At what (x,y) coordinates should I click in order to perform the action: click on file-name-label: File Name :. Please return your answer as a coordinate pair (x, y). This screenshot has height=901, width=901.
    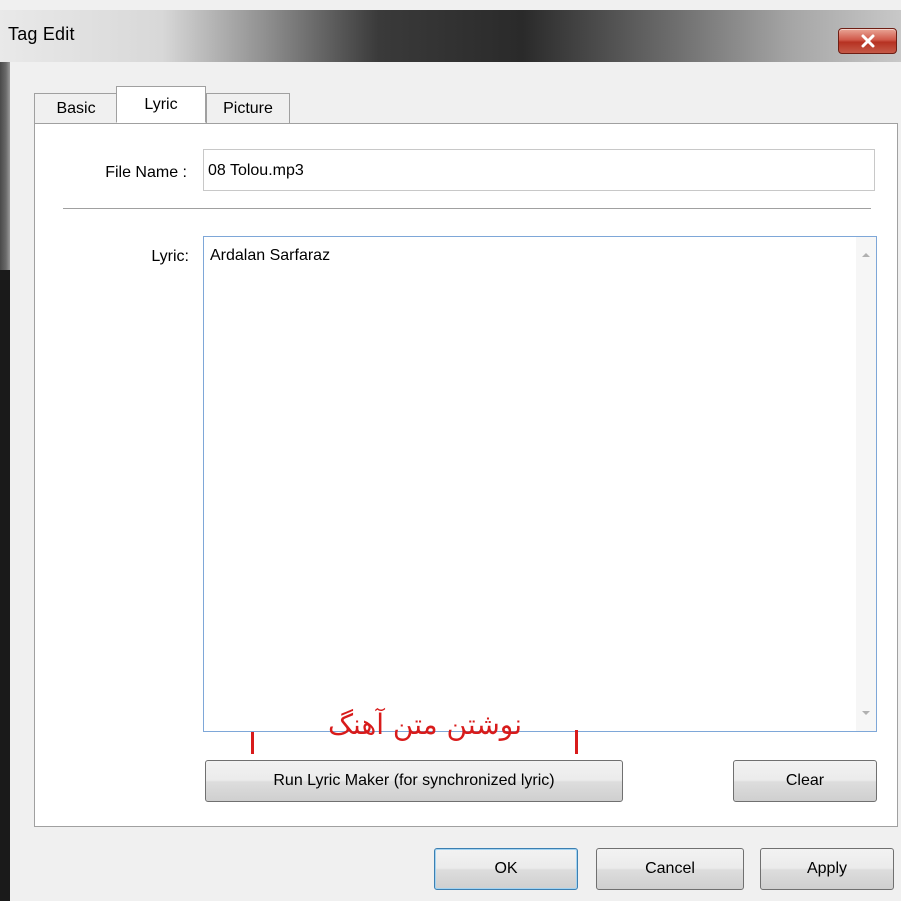
    Looking at the image, I should click on (146, 172).